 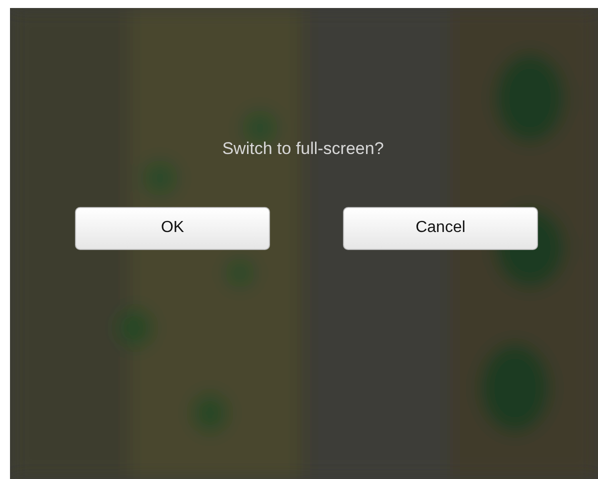 What do you see at coordinates (303, 149) in the screenshot?
I see `dialog-message: Switch to full-screen?` at bounding box center [303, 149].